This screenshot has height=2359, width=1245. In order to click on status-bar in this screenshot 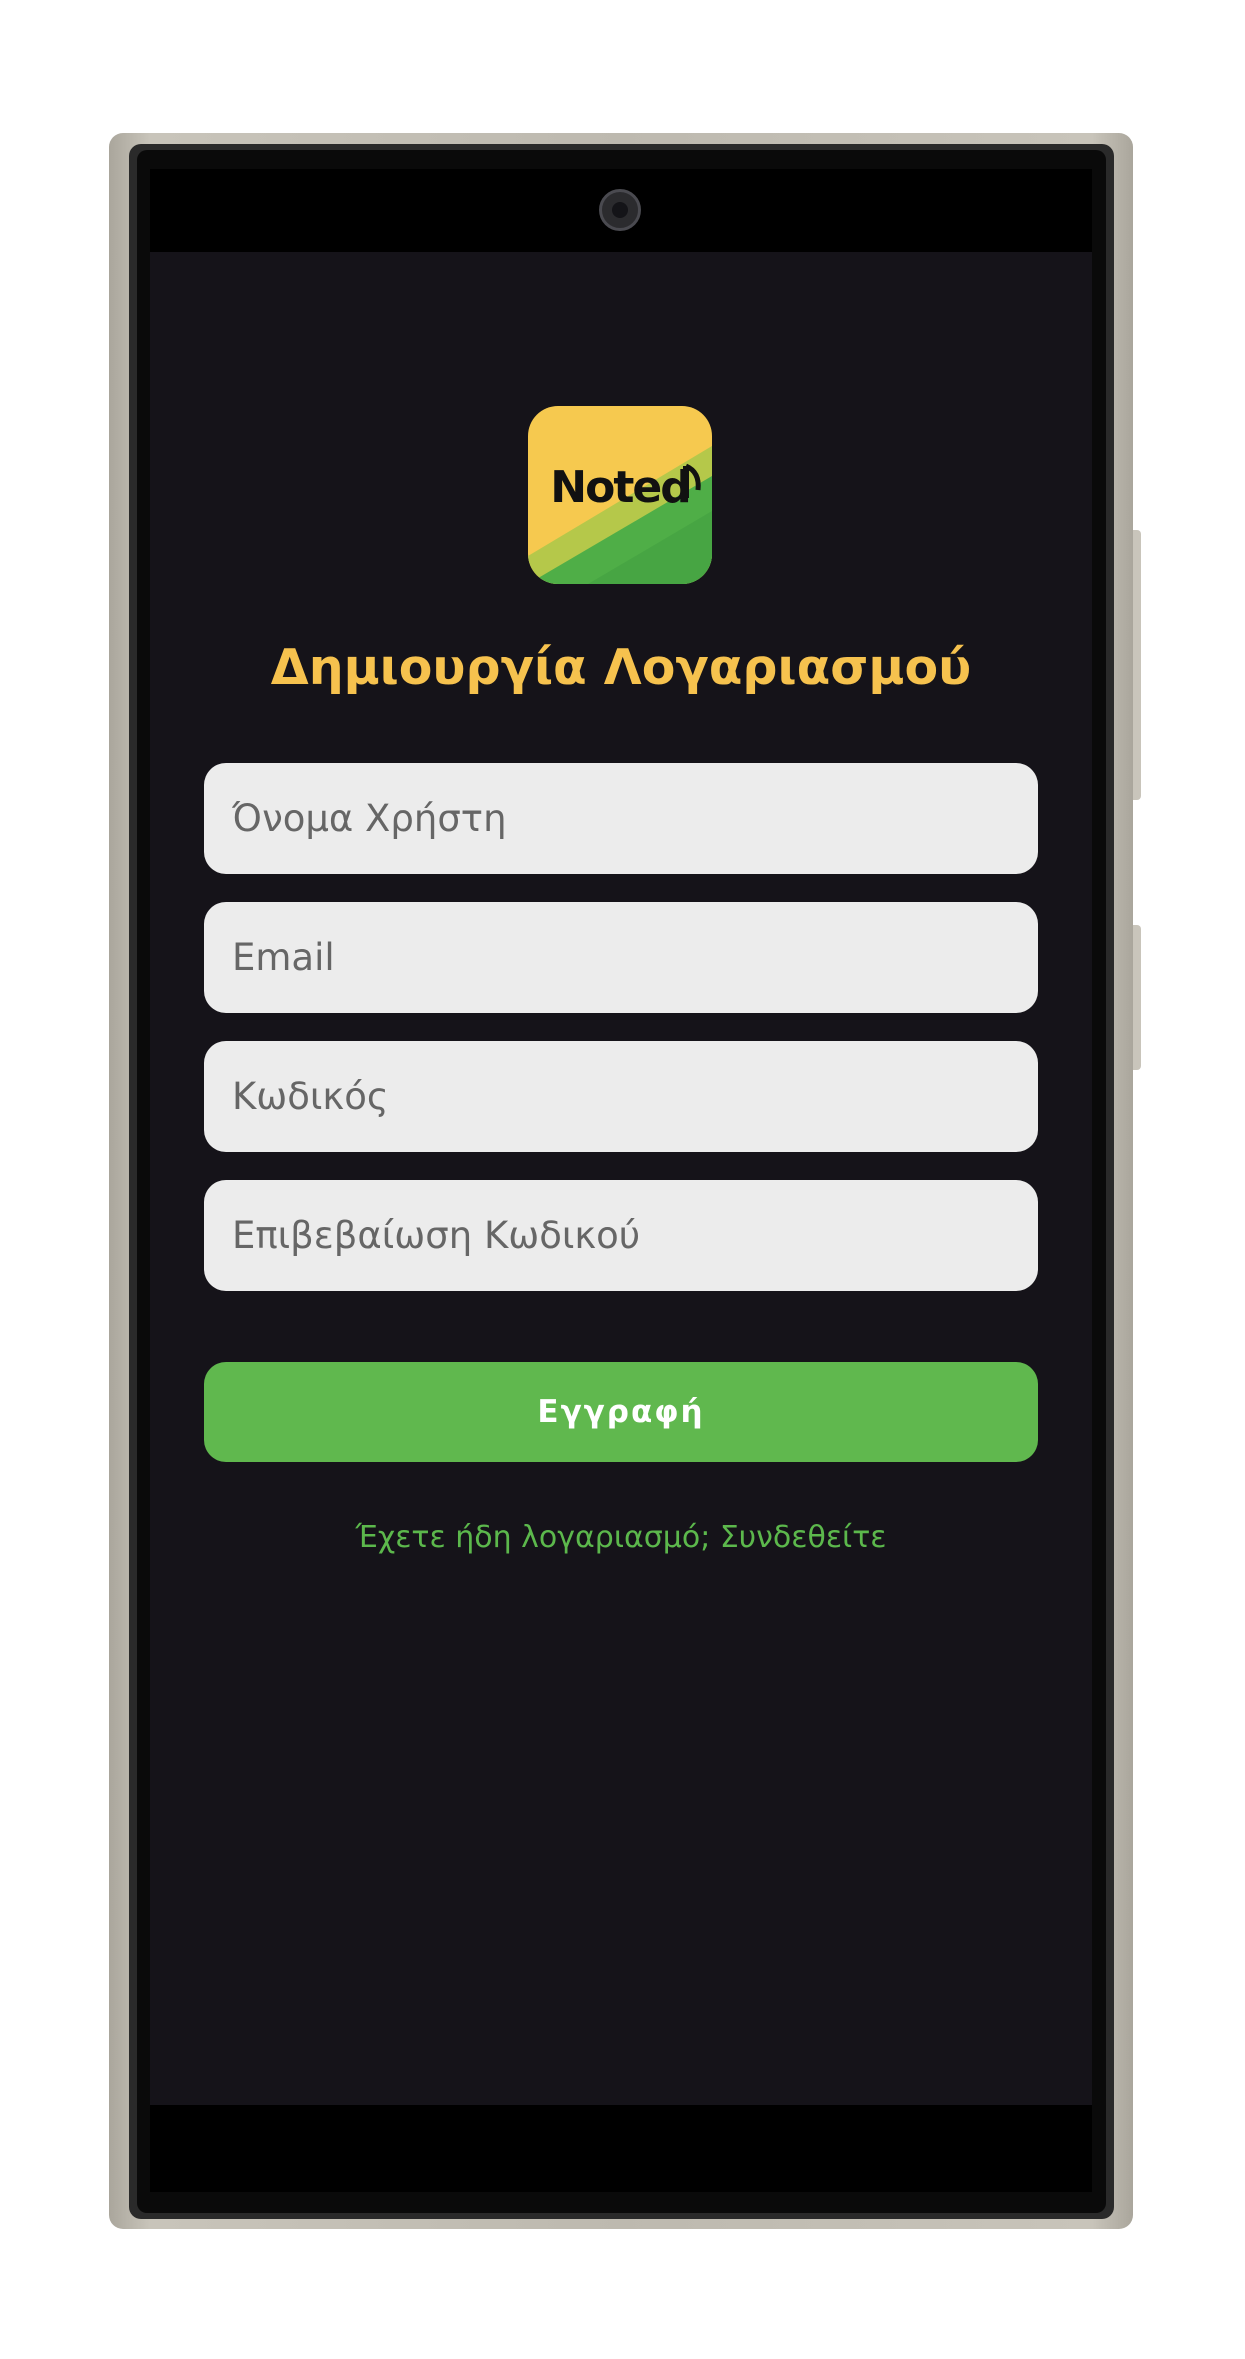, I will do `click(621, 210)`.